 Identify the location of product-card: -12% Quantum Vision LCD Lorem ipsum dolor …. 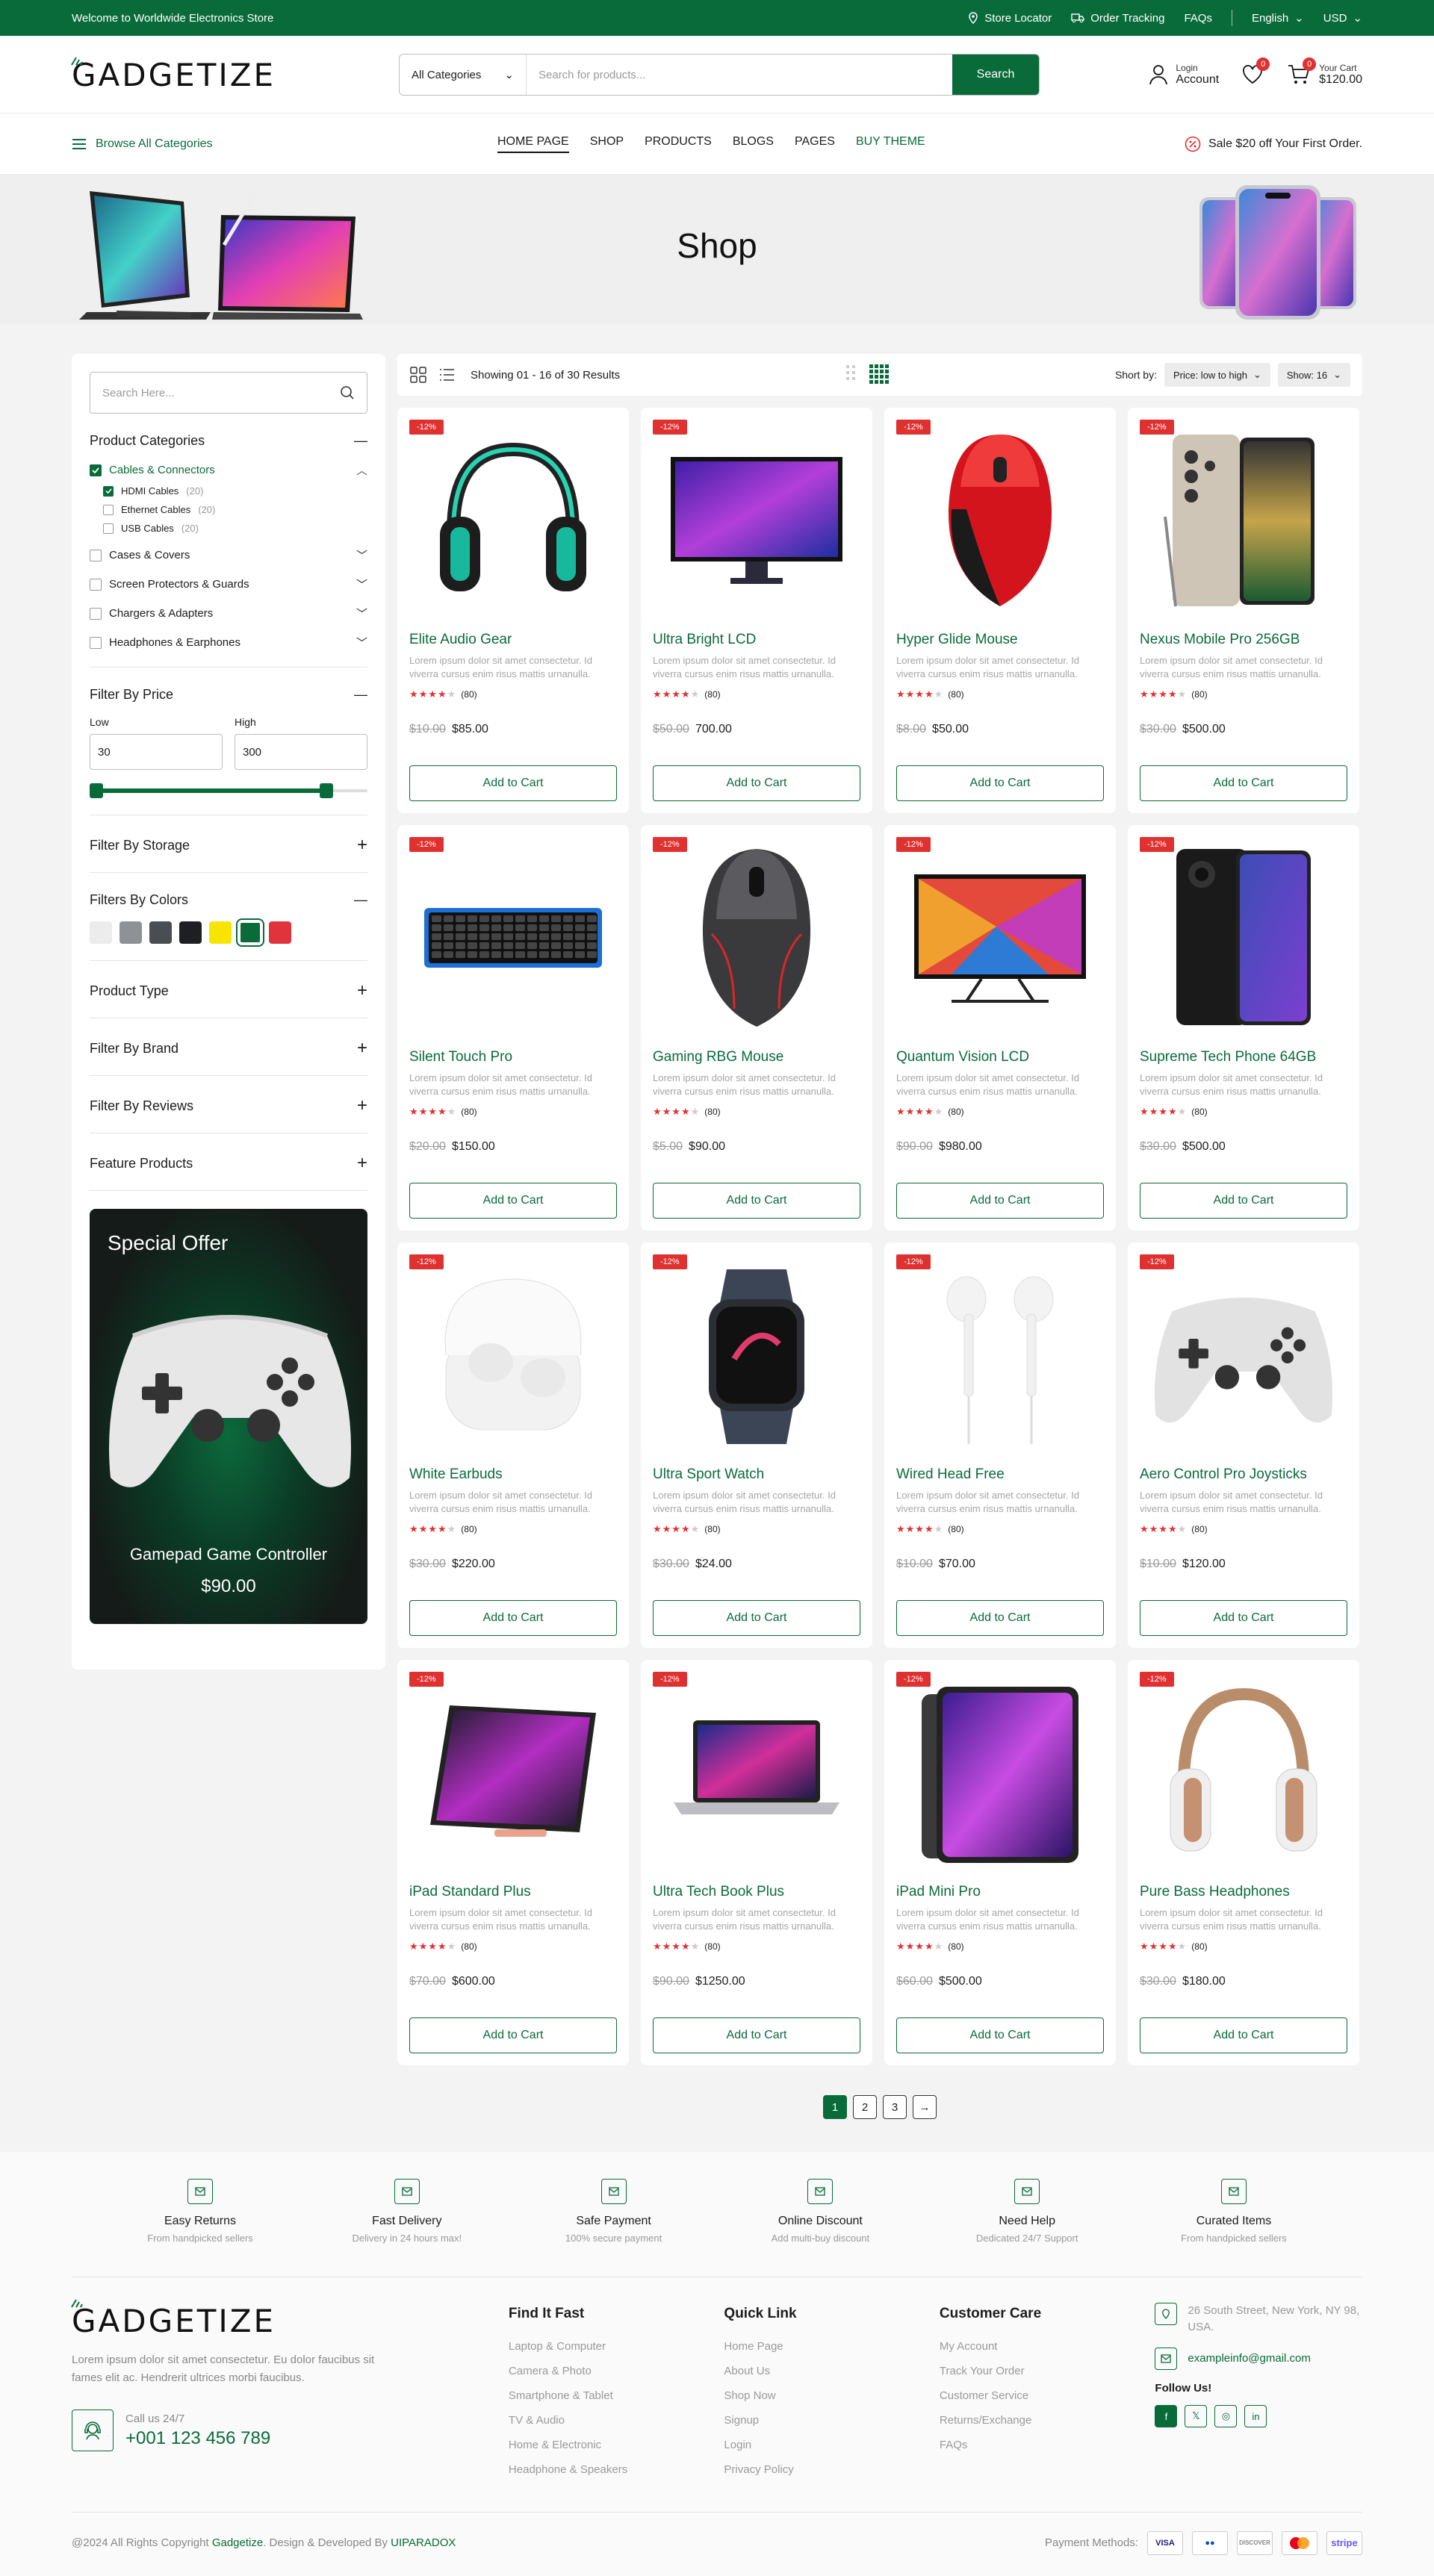
(1000, 1028).